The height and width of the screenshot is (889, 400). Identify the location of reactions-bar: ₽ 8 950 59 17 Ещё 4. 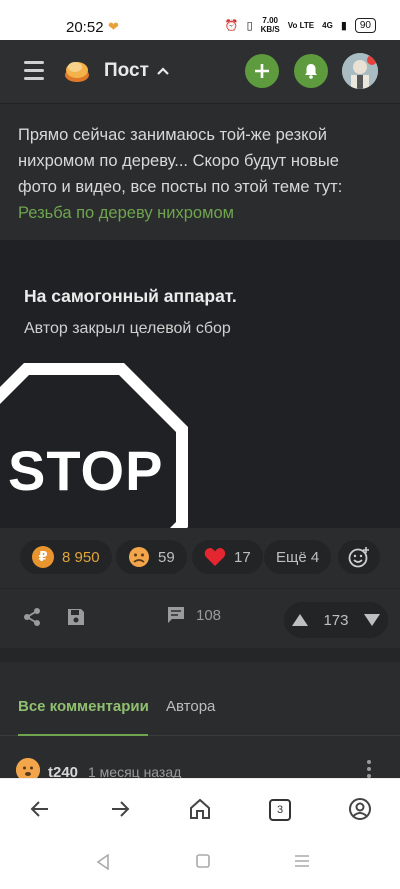
(200, 558).